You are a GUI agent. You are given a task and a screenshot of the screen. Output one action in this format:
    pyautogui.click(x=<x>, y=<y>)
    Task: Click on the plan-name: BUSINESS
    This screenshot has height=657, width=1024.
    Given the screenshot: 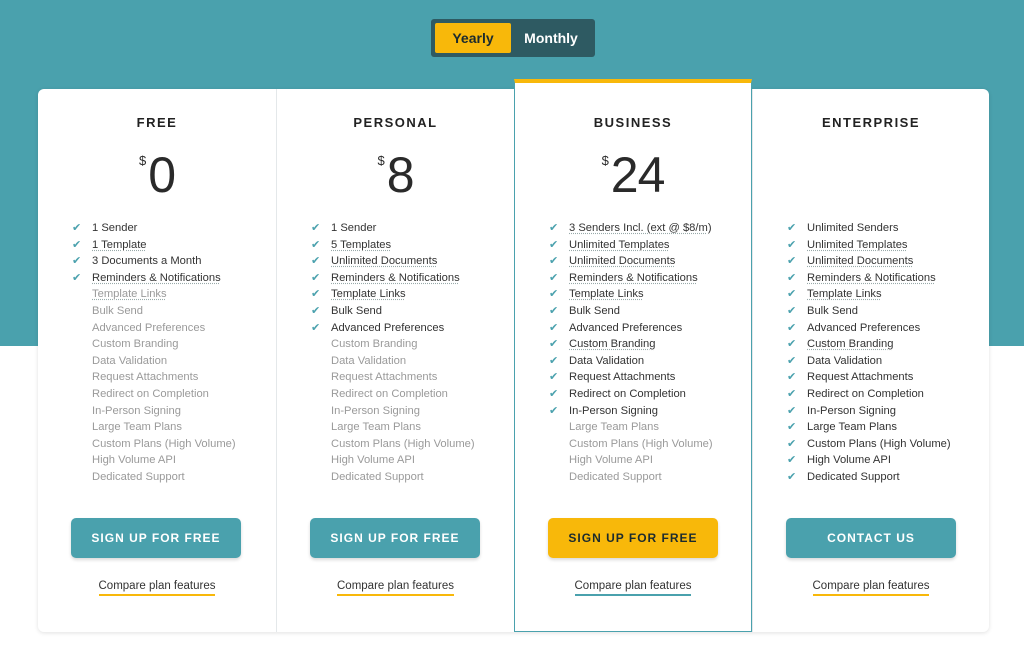 What is the action you would take?
    pyautogui.click(x=633, y=122)
    